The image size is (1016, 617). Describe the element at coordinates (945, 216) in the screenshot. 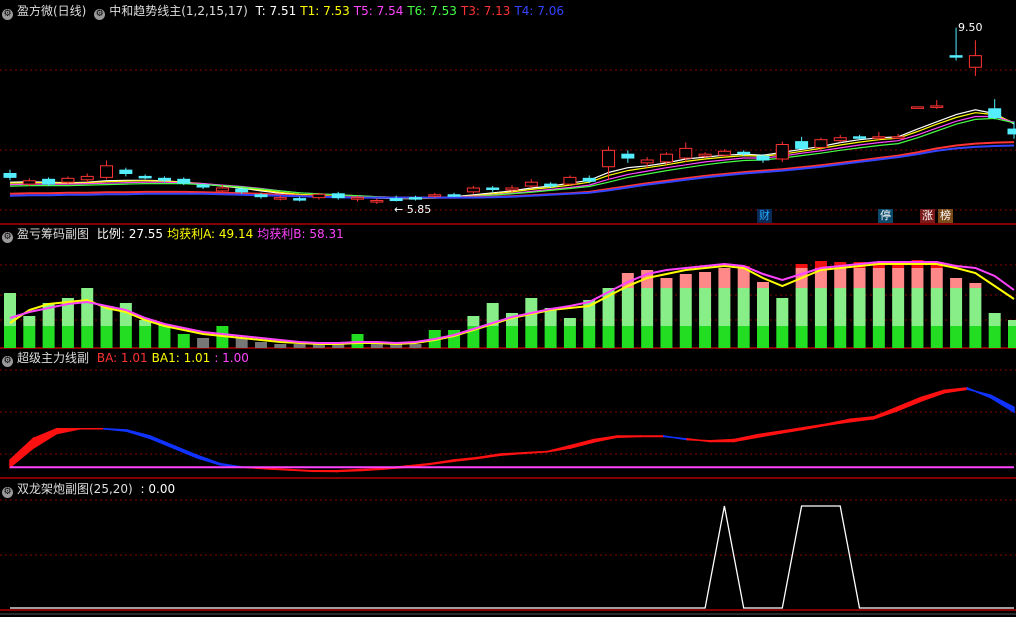

I see `event-tag: 榜` at that location.